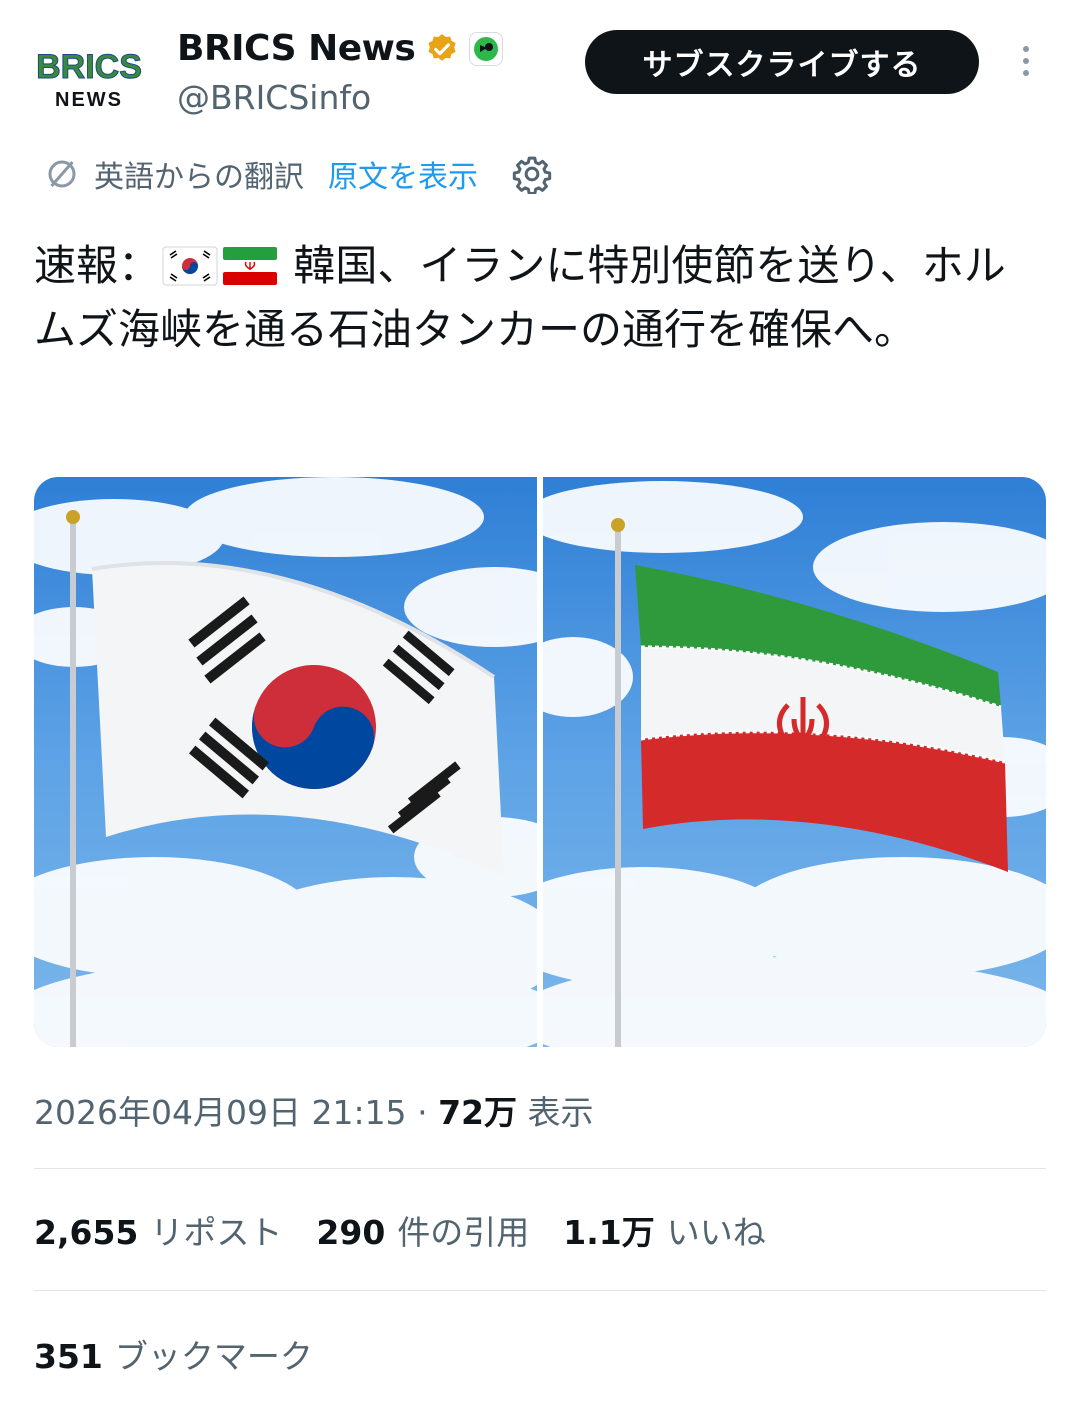  I want to click on reposts-stat: 2,655 リポスト, so click(158, 1230).